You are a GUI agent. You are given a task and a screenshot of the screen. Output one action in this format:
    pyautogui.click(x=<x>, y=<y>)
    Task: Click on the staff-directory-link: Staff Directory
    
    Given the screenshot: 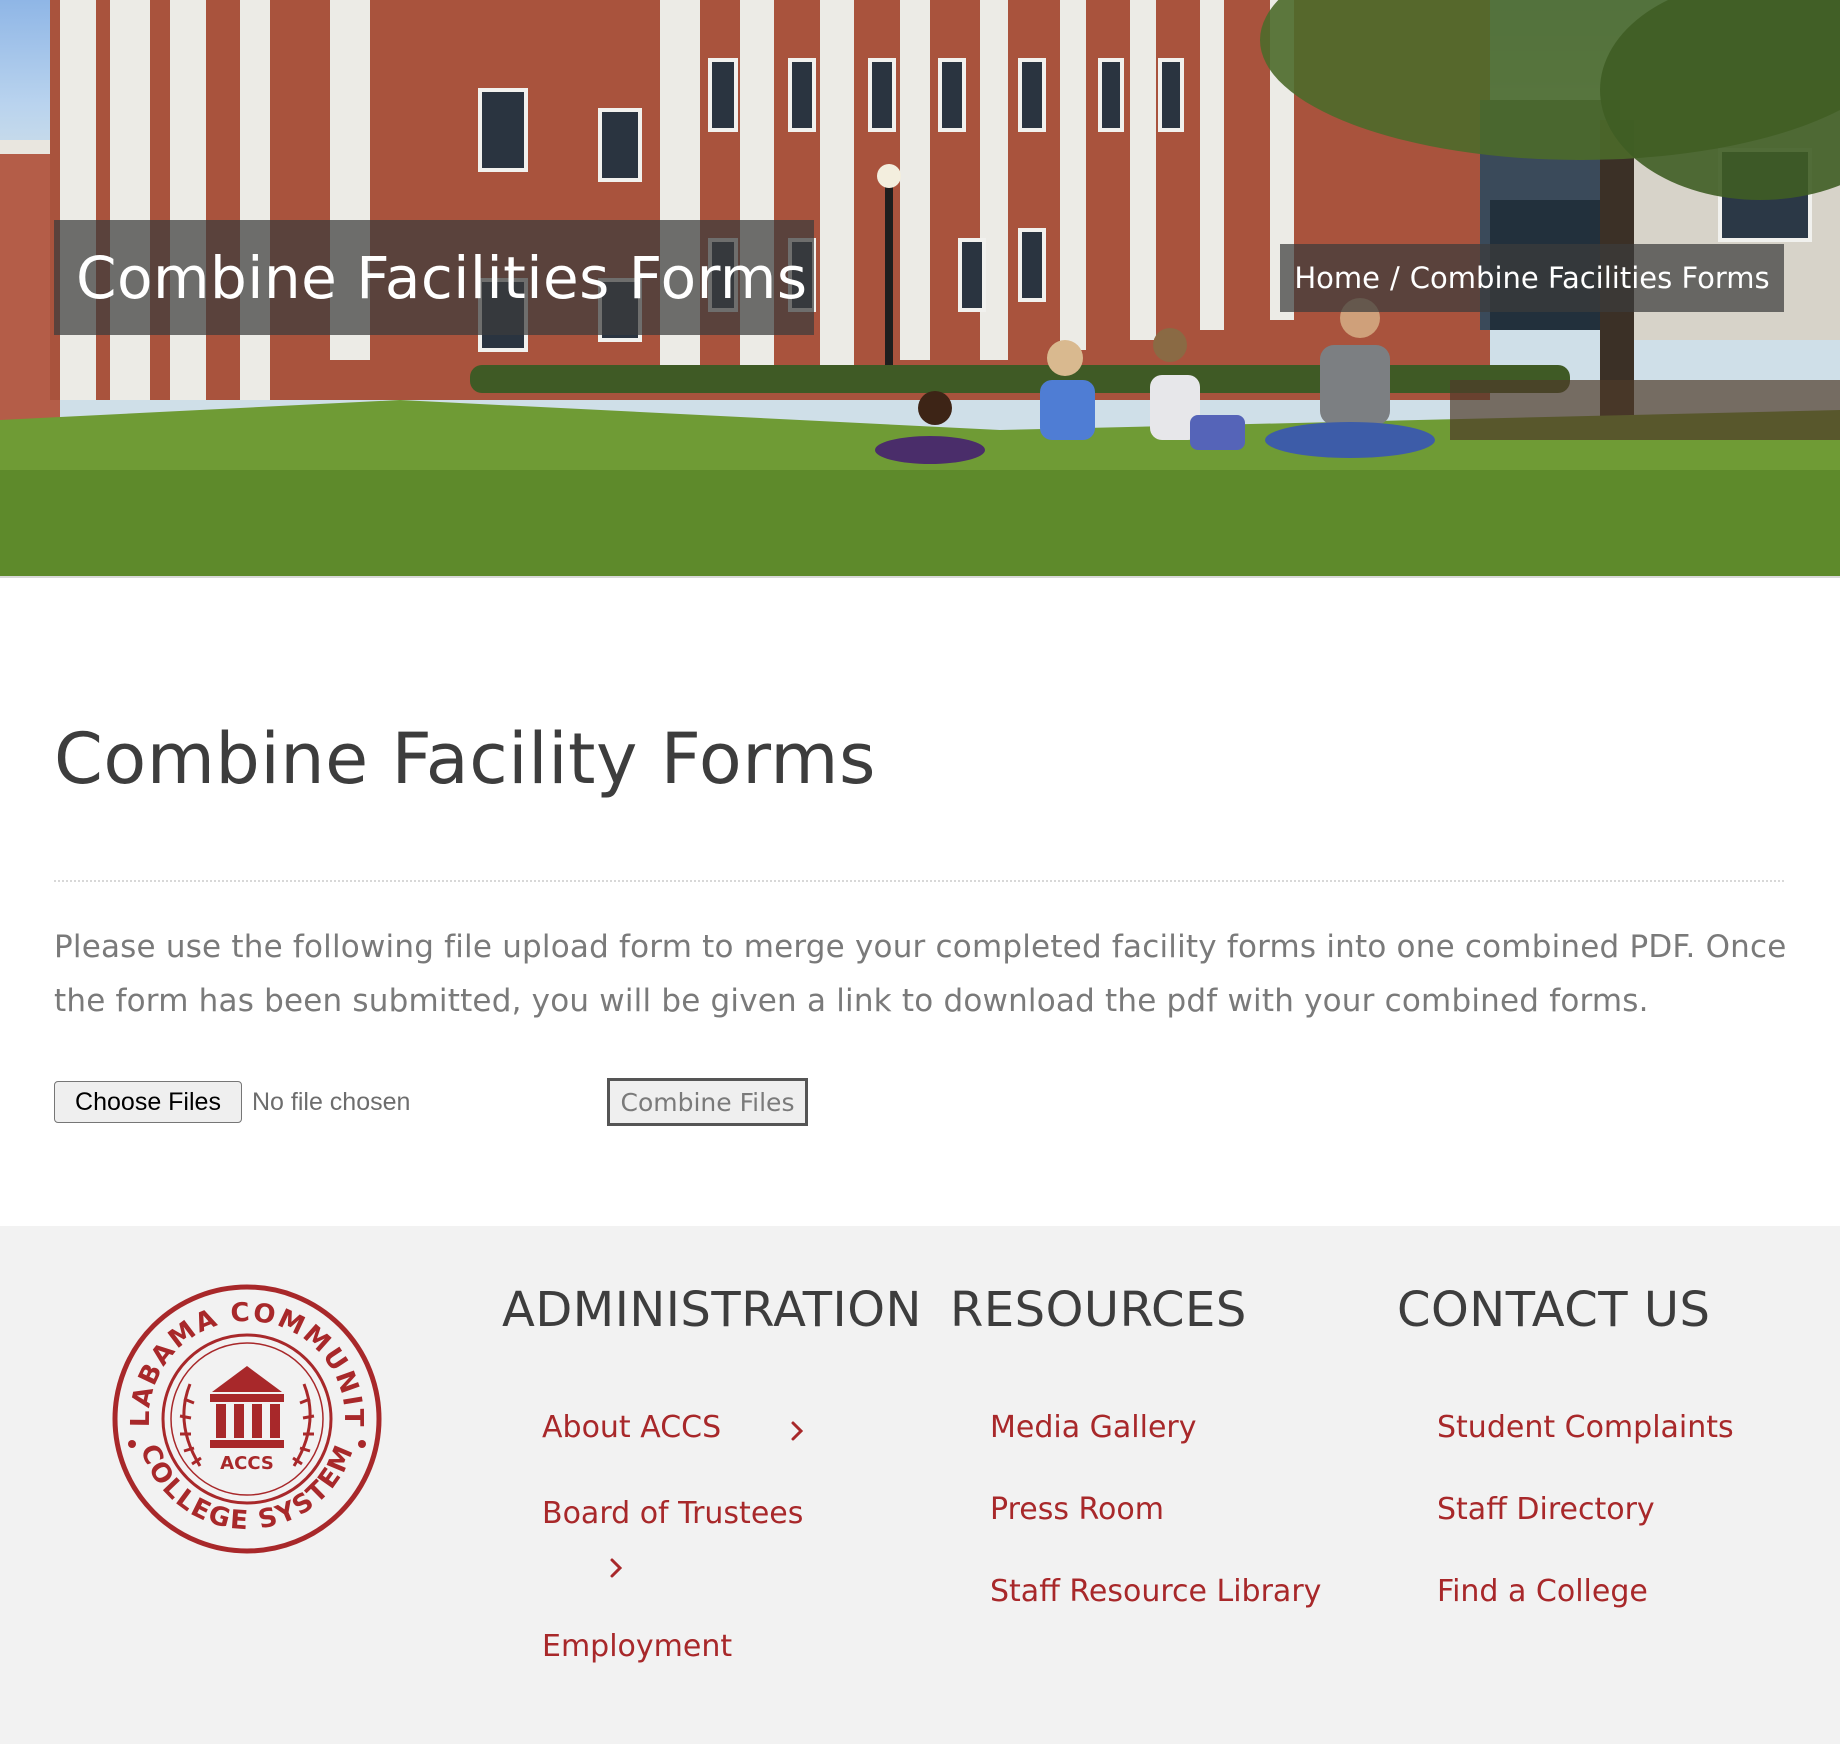 What is the action you would take?
    pyautogui.click(x=1546, y=1509)
    